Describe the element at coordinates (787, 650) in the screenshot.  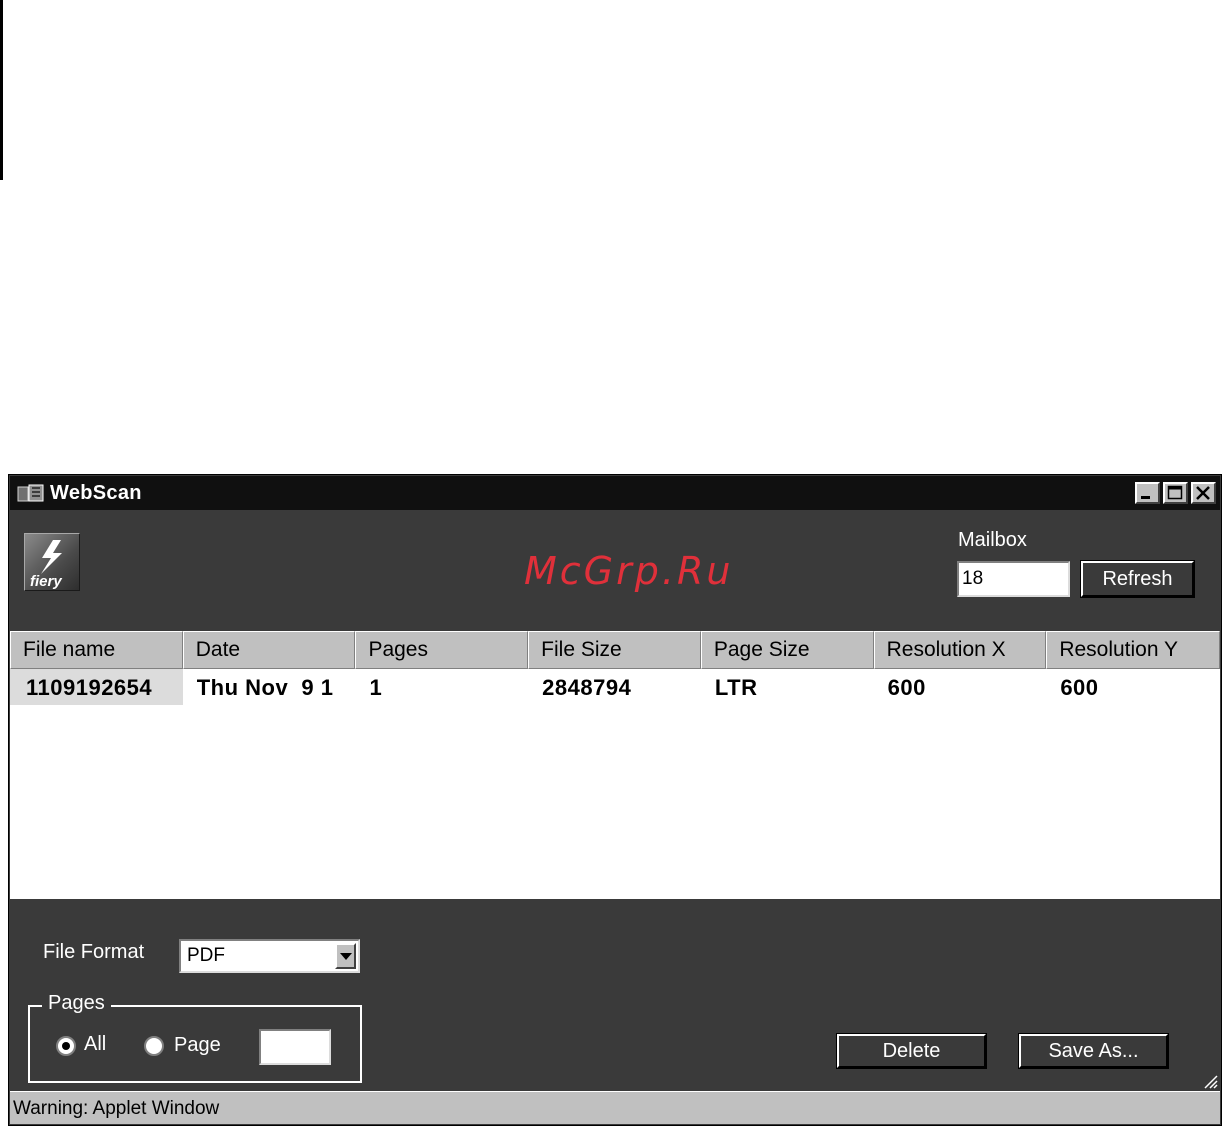
I see `column-header-page-size: Page Size` at that location.